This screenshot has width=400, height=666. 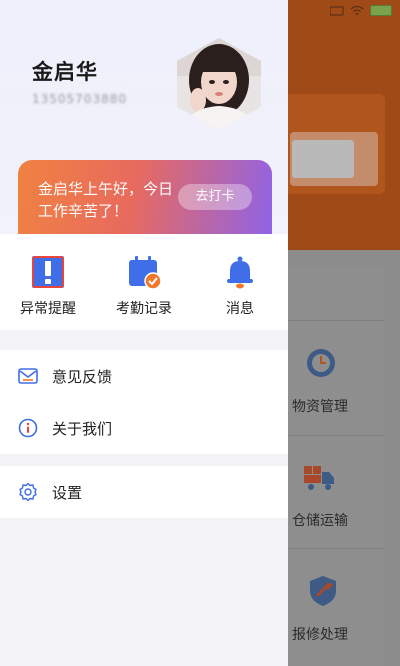 I want to click on menu-item-label: 意见反馈, so click(x=82, y=377).